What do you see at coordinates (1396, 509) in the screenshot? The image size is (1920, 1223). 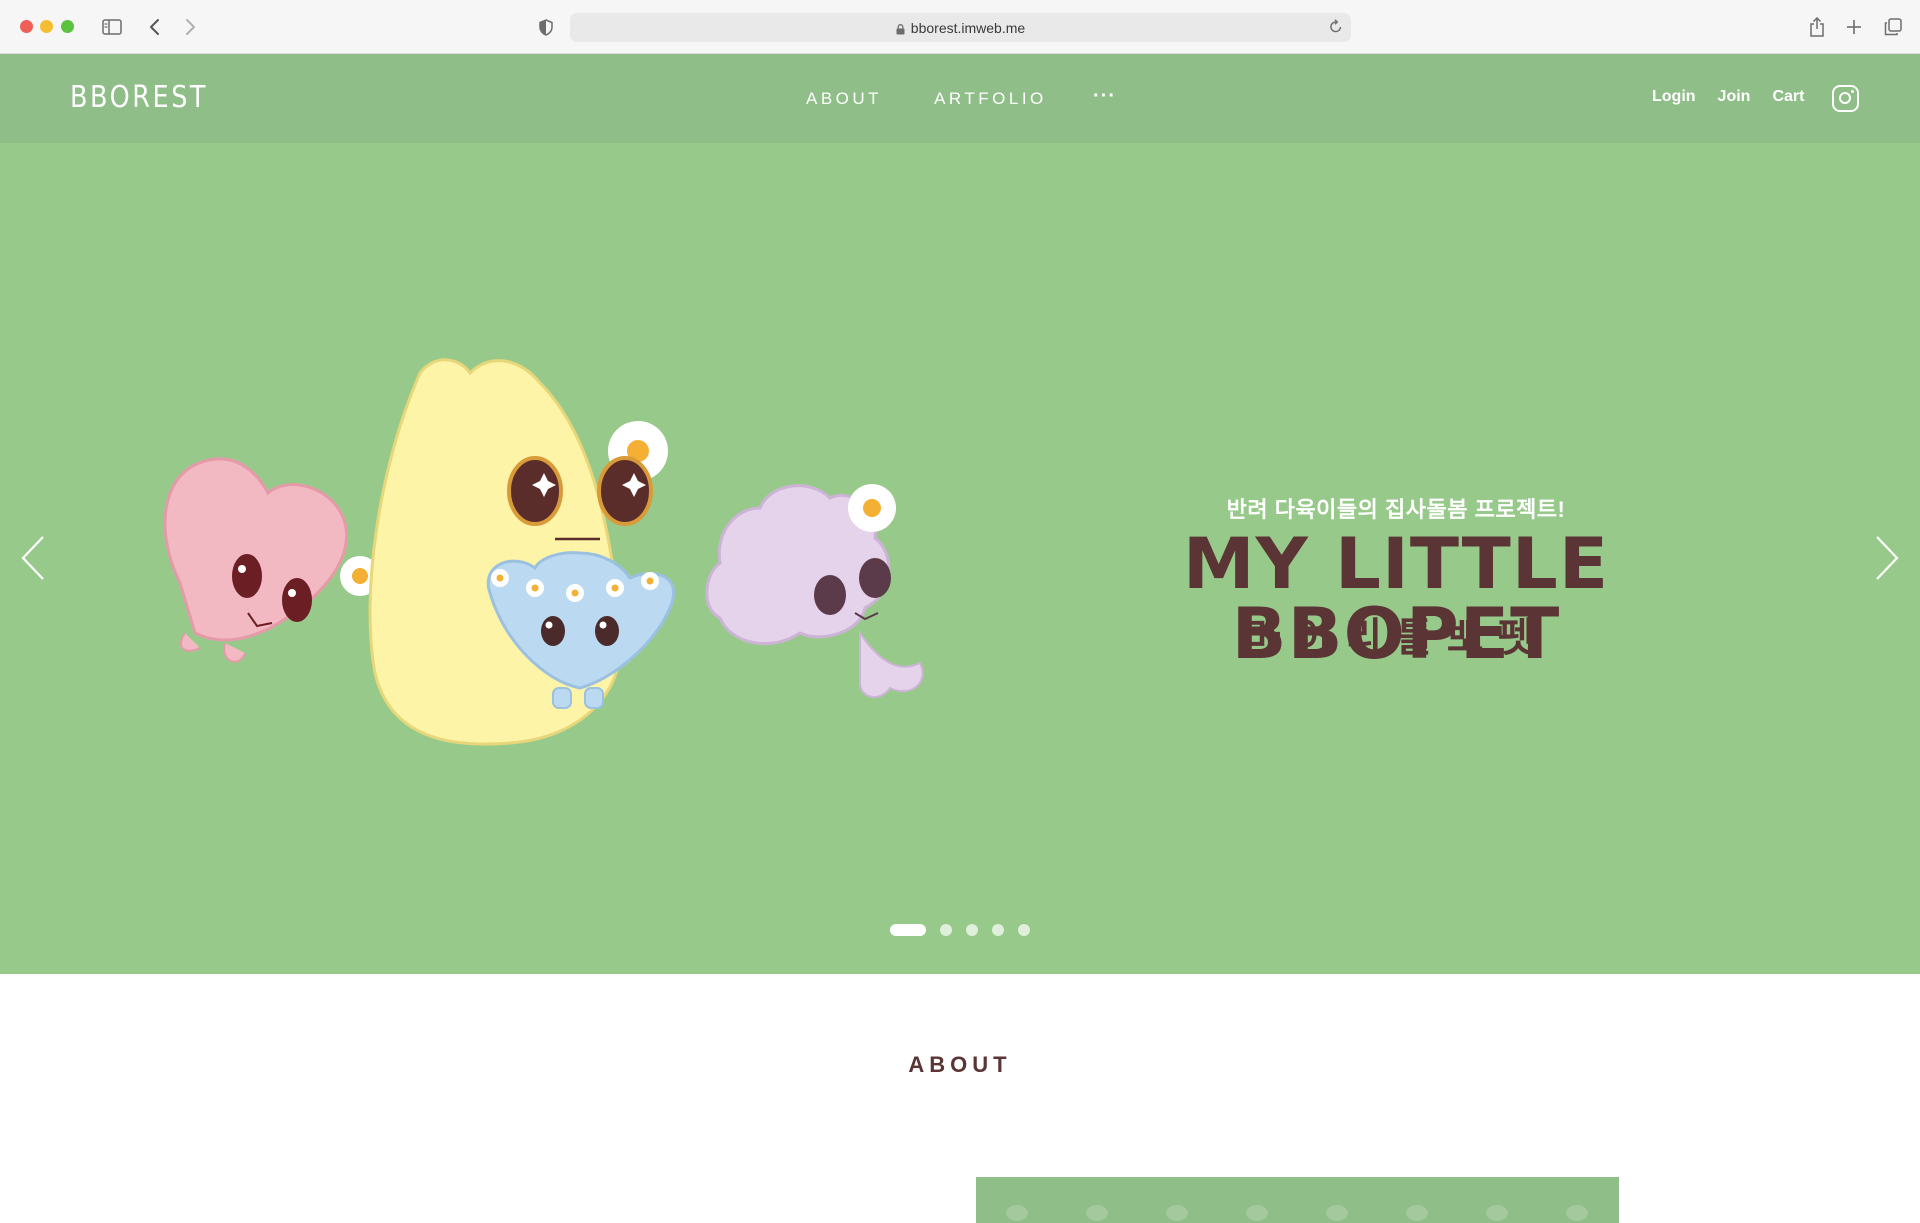 I see `hero-subtitle: 반려 다육이들의 집사돌봄 프로젝트!` at bounding box center [1396, 509].